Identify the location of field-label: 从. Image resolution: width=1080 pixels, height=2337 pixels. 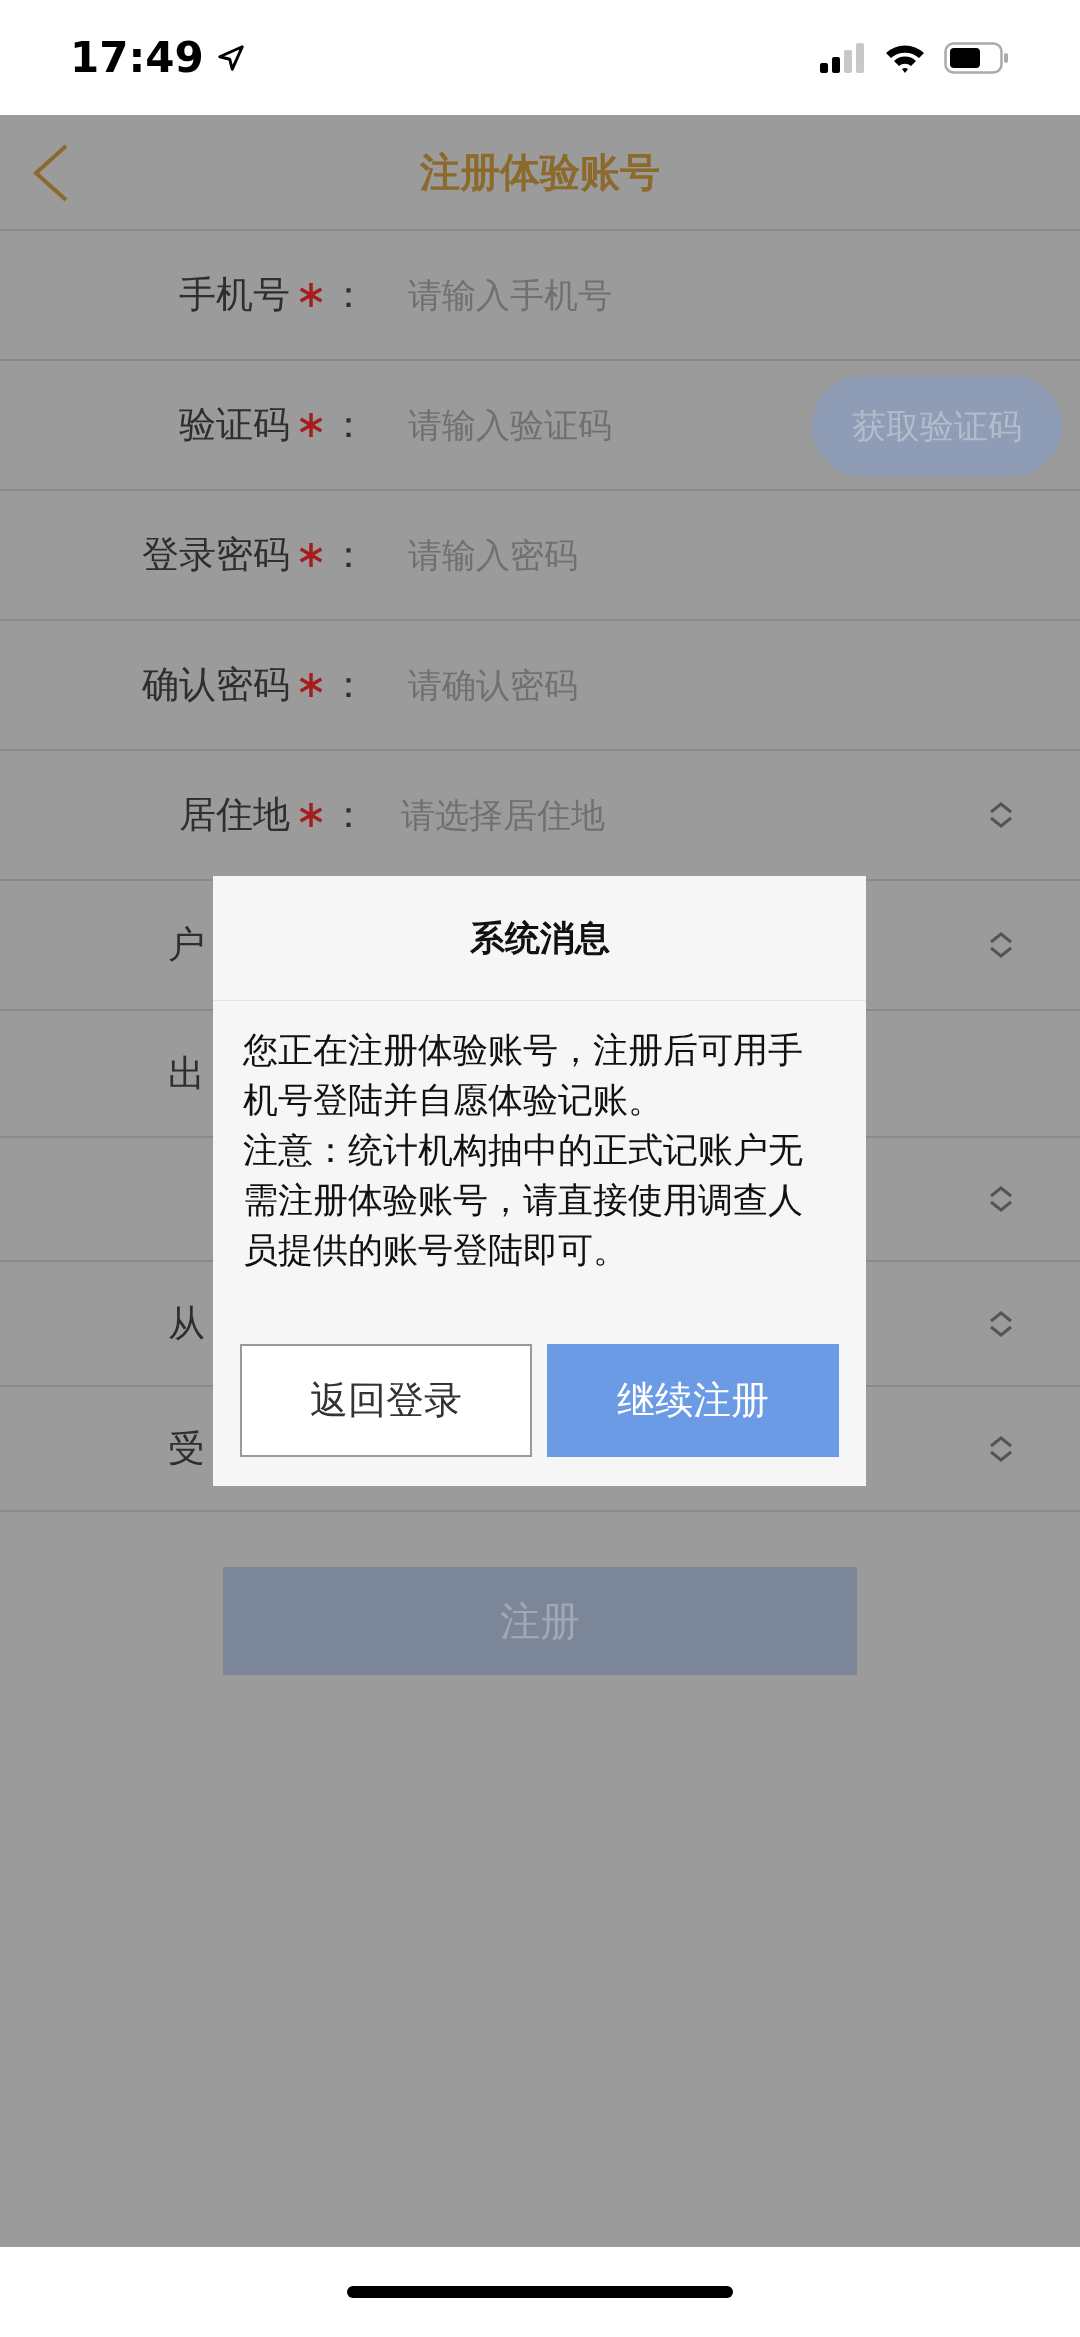
(186, 1323).